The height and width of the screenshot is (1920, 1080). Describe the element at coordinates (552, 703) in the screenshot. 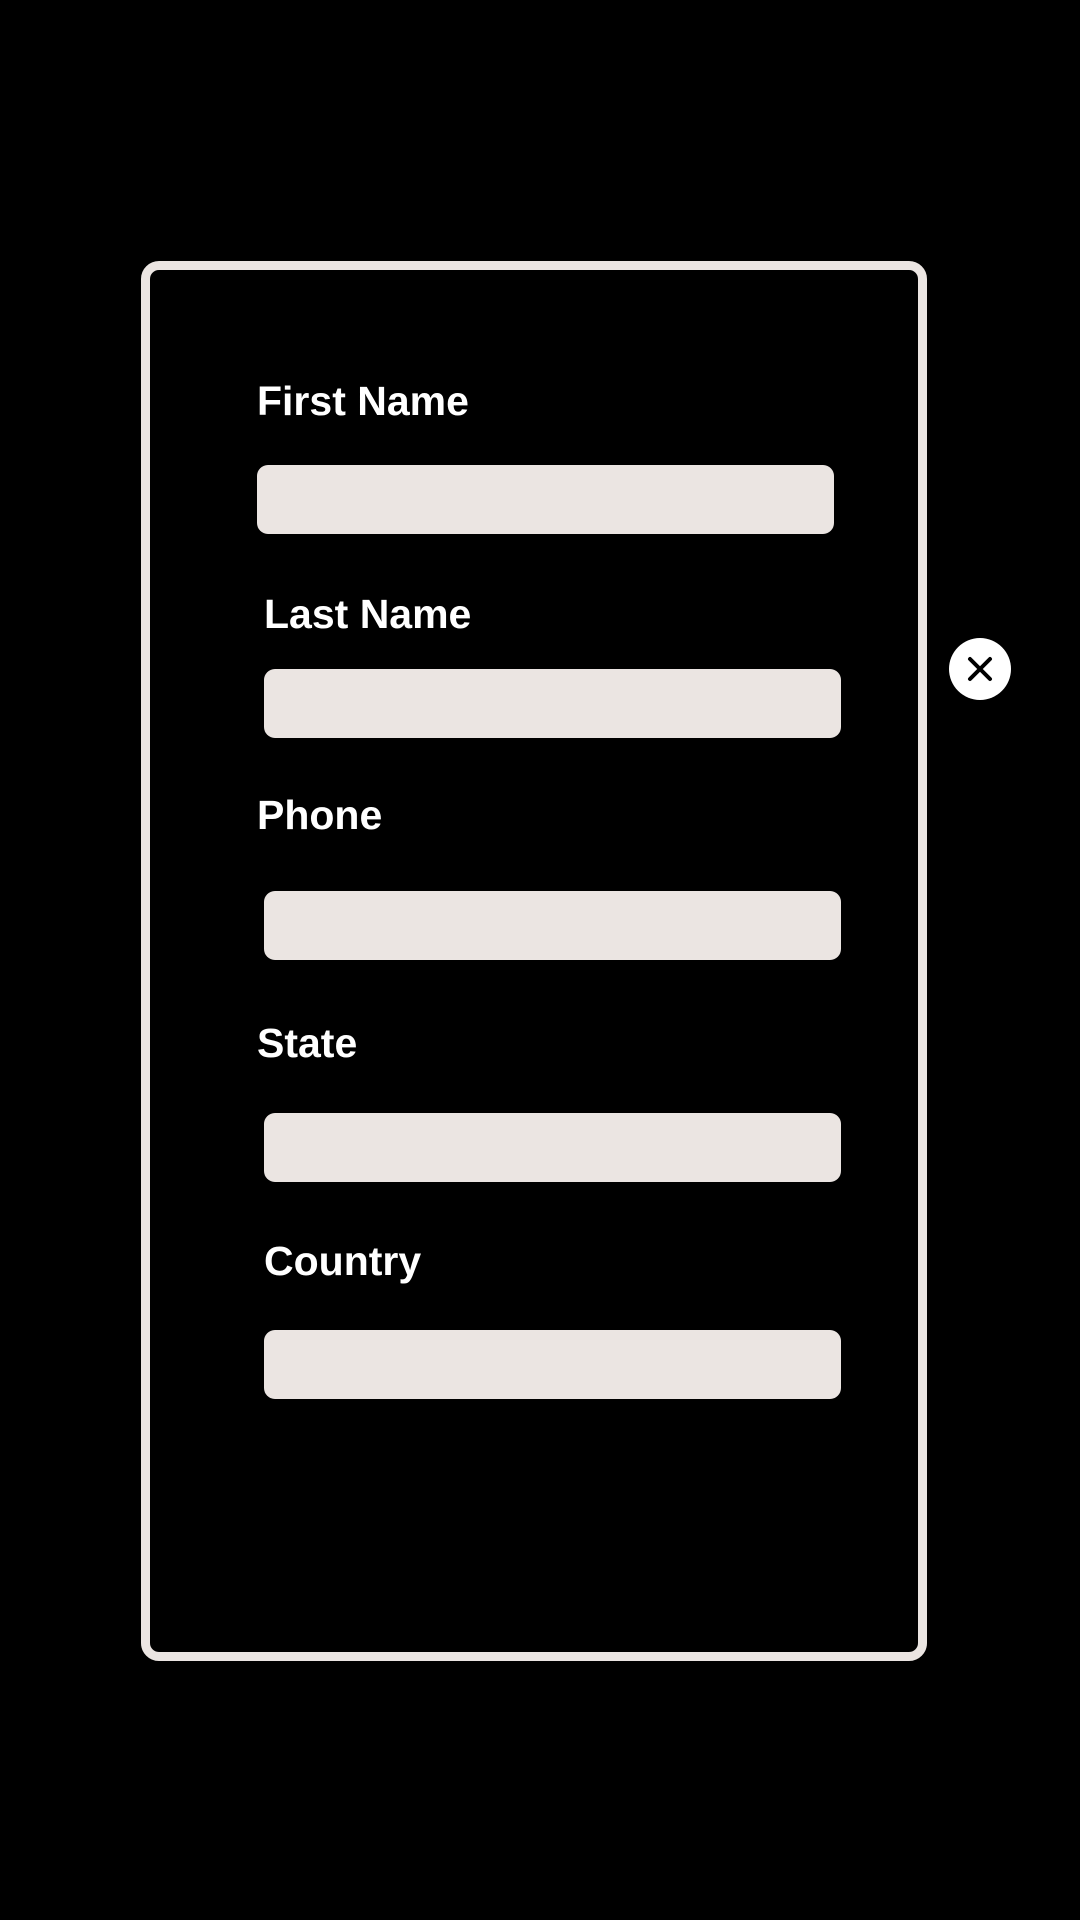

I see `last-name-field` at that location.